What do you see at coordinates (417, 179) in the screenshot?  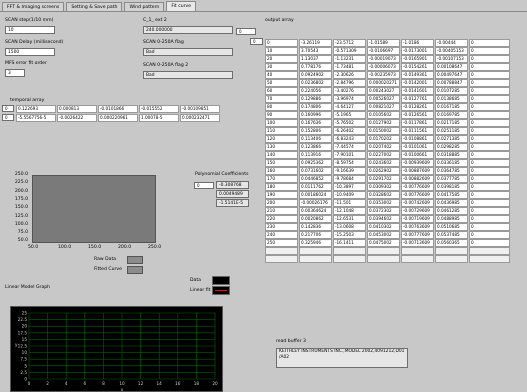 I see `output-cell: -0.00882609` at bounding box center [417, 179].